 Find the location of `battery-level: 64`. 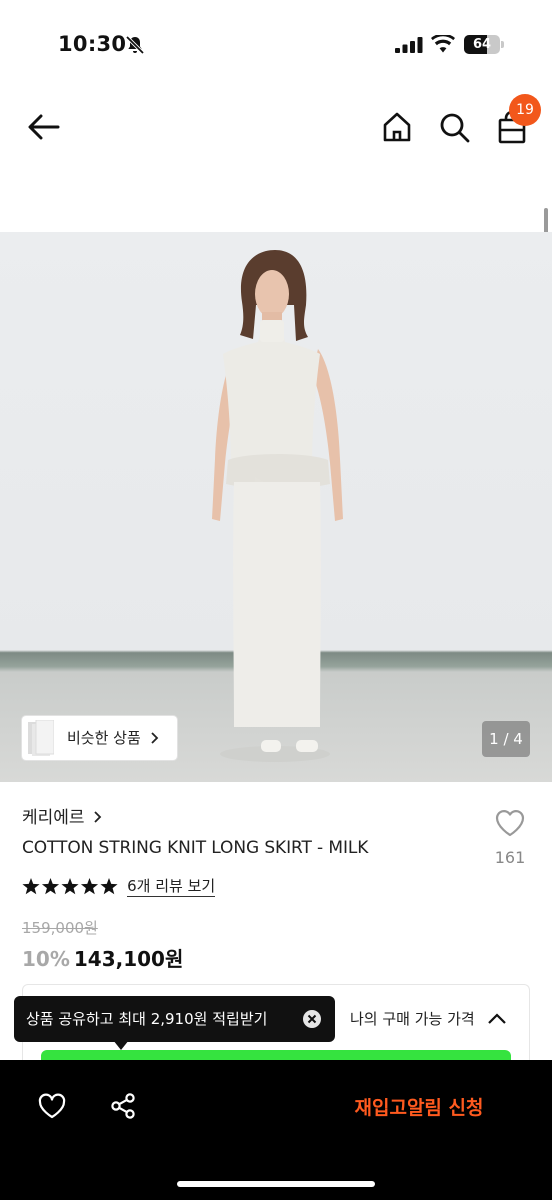

battery-level: 64 is located at coordinates (482, 44).